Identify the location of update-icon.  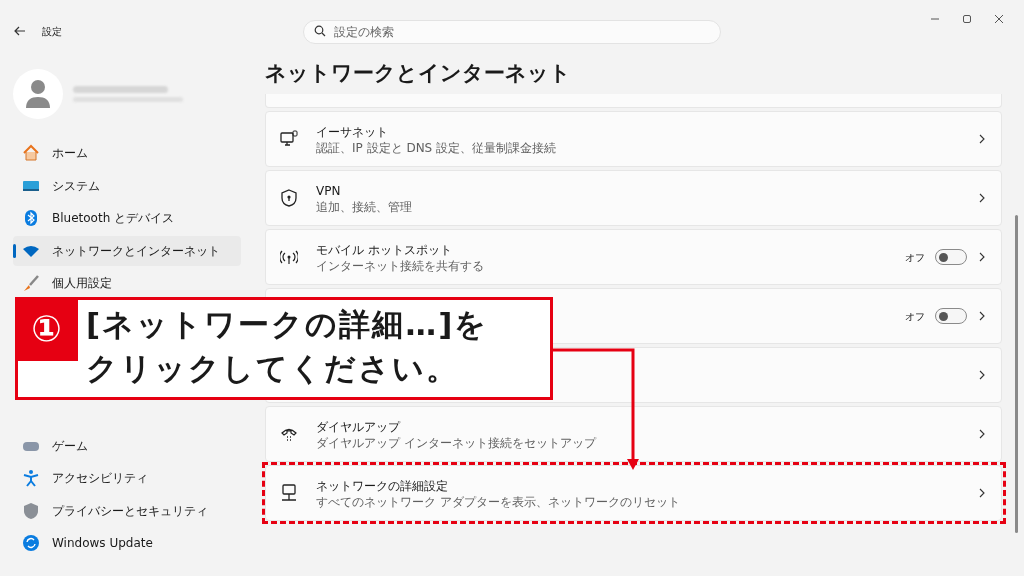
(31, 543).